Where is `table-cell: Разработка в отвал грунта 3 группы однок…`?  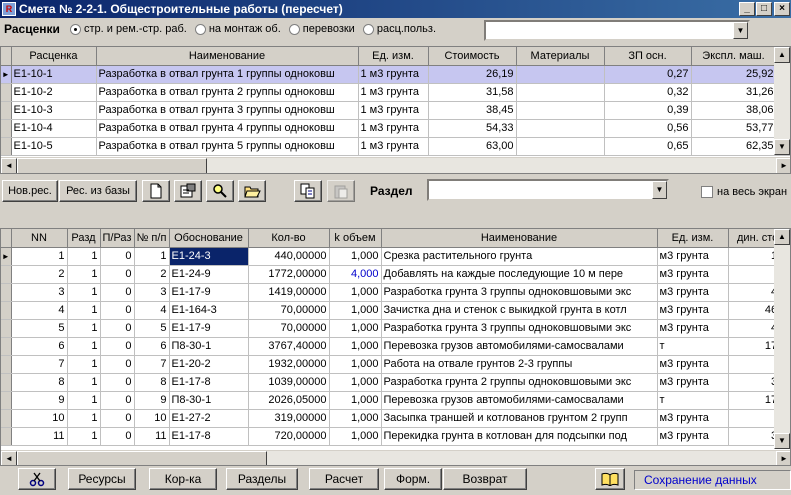 table-cell: Разработка в отвал грунта 3 группы однок… is located at coordinates (227, 110).